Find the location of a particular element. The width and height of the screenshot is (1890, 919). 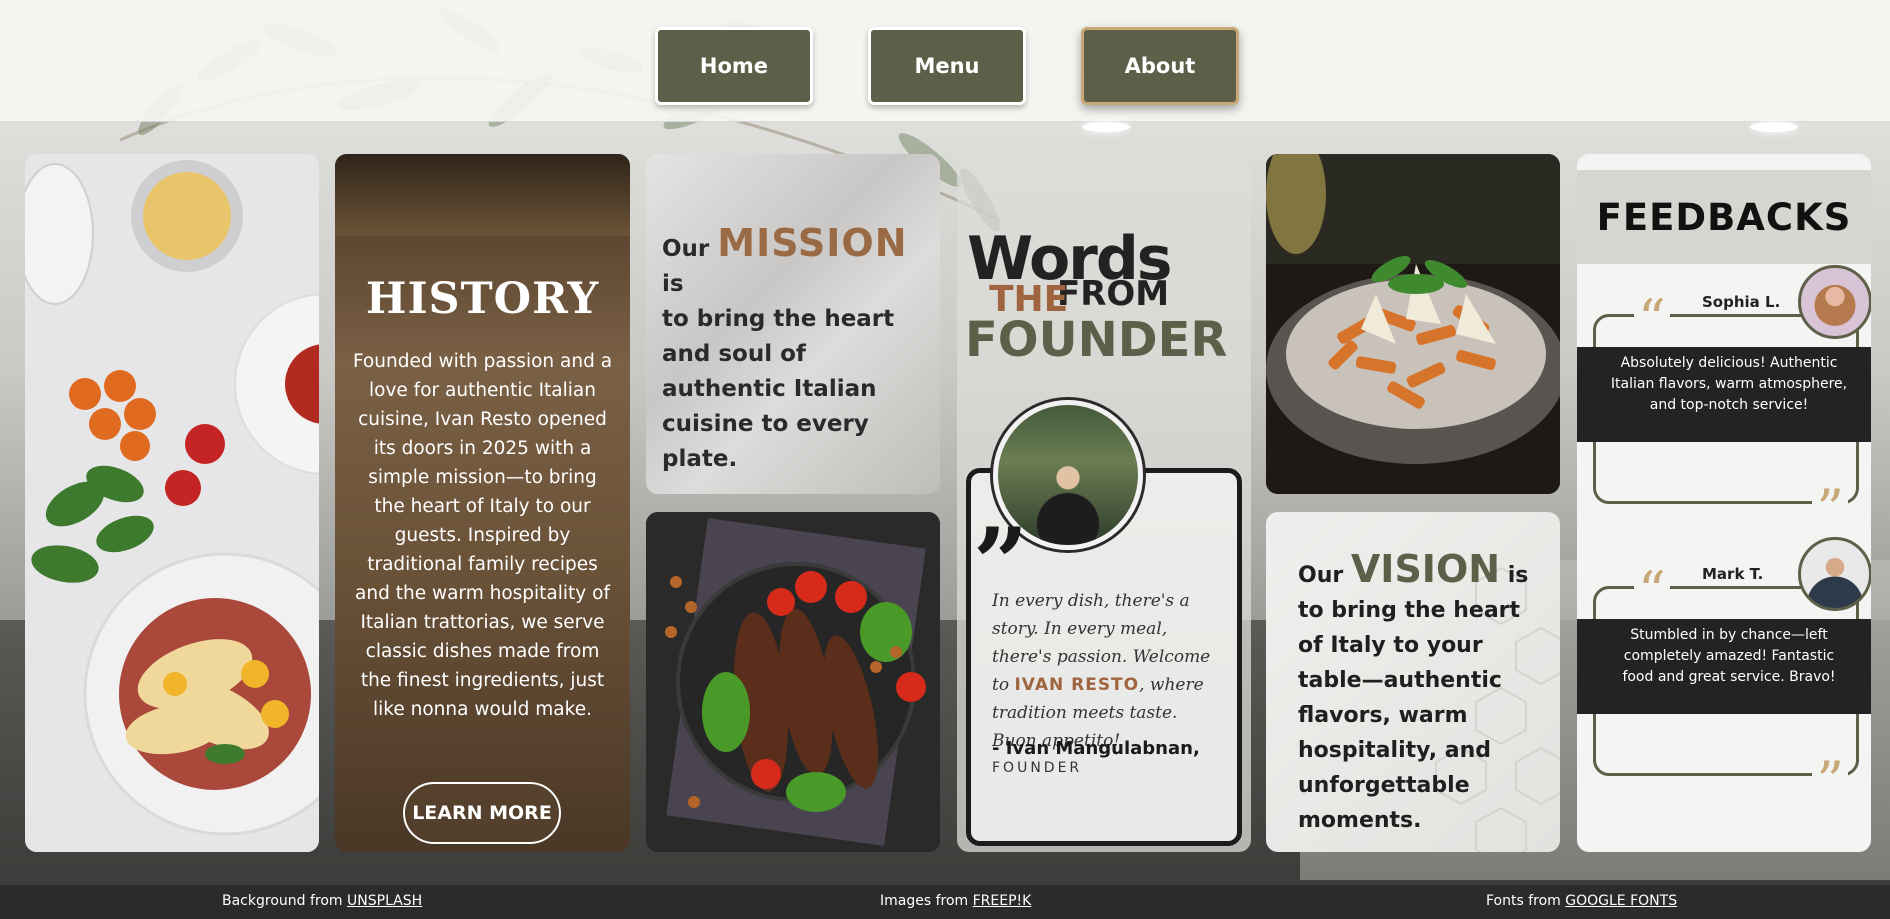

nav-menu-button: Menu is located at coordinates (947, 66).